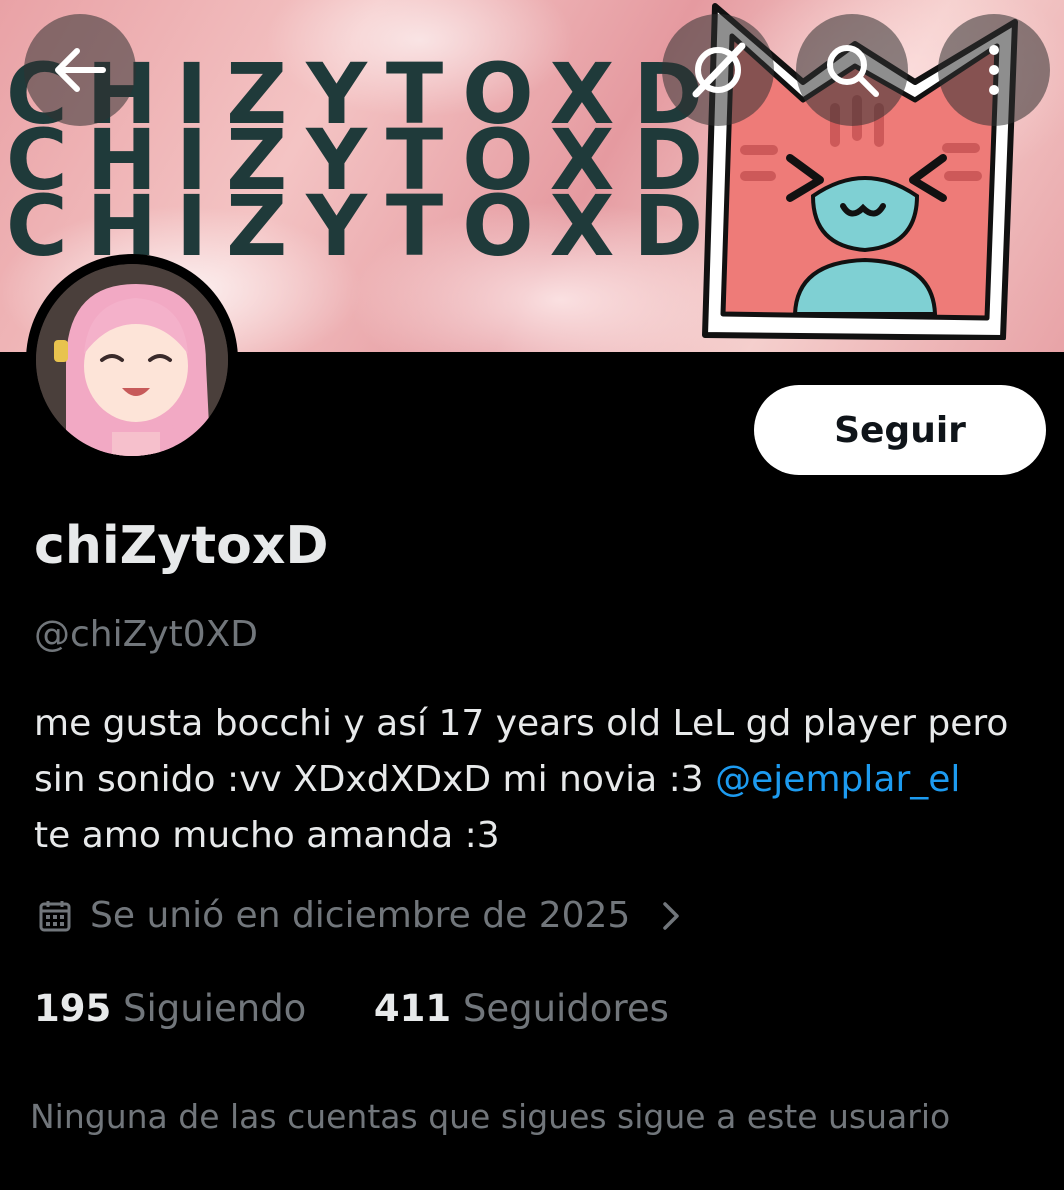 Image resolution: width=1064 pixels, height=1190 pixels. Describe the element at coordinates (900, 430) in the screenshot. I see `follow-button: Seguir` at that location.